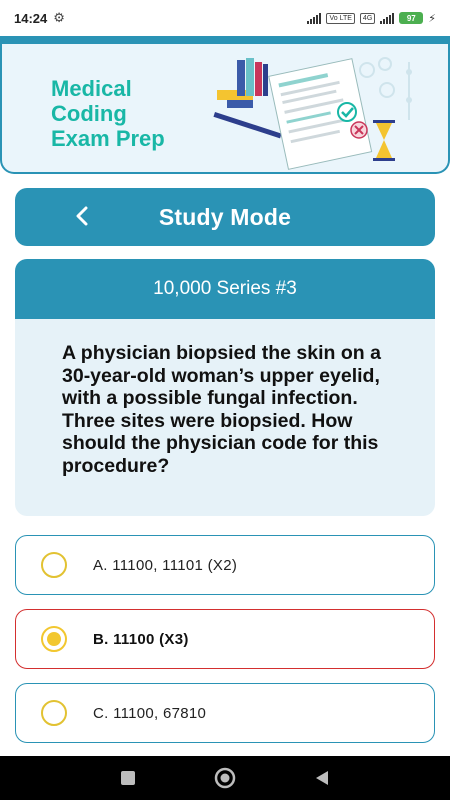 Image resolution: width=450 pixels, height=800 pixels. I want to click on answer-option-c: C. 11100, 67810, so click(225, 713).